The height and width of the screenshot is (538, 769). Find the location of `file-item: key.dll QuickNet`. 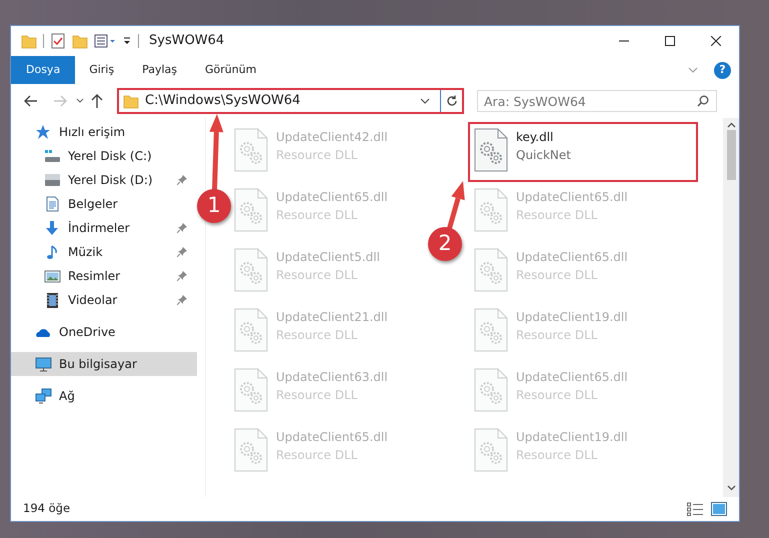

file-item: key.dll QuickNet is located at coordinates (583, 152).